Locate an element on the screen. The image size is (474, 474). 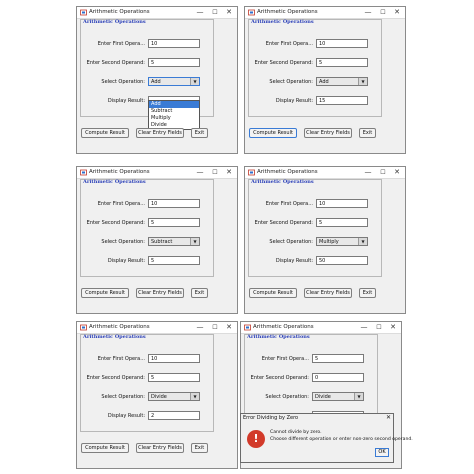
ok-button: OK is located at coordinates (382, 452).